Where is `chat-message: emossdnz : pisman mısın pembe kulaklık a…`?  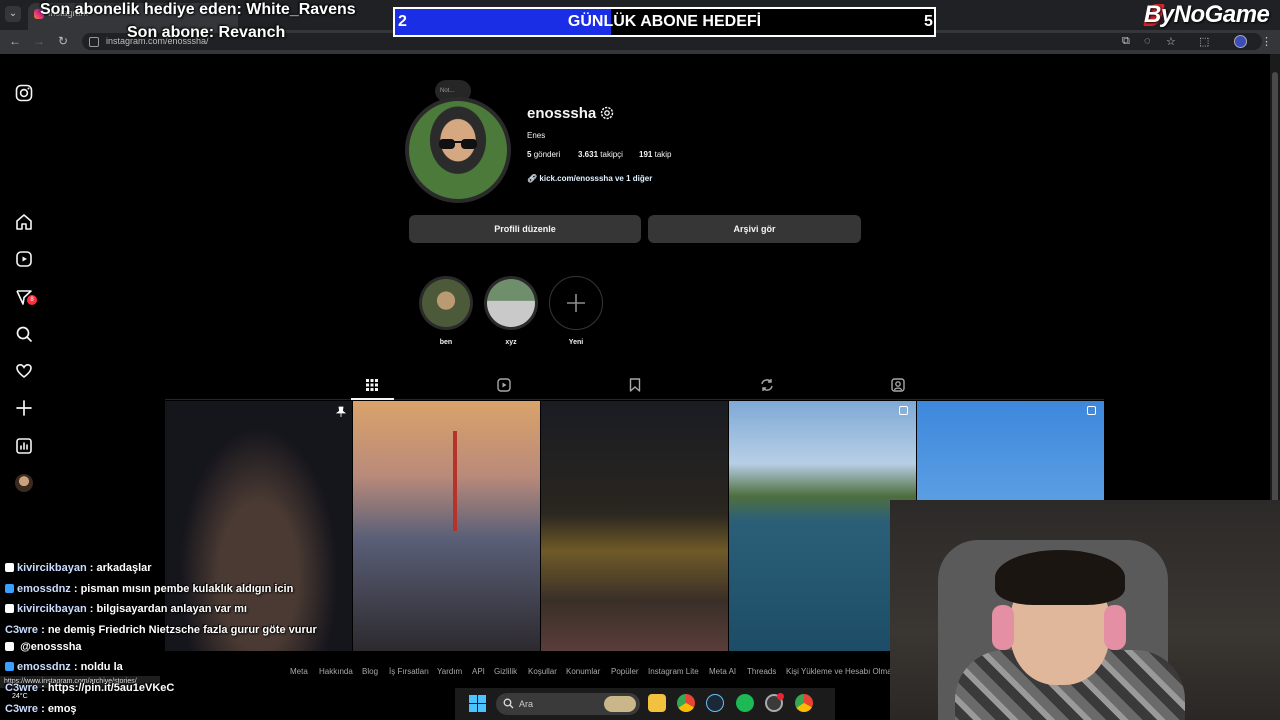 chat-message: emossdnz : pisman mısın pembe kulaklık a… is located at coordinates (149, 589).